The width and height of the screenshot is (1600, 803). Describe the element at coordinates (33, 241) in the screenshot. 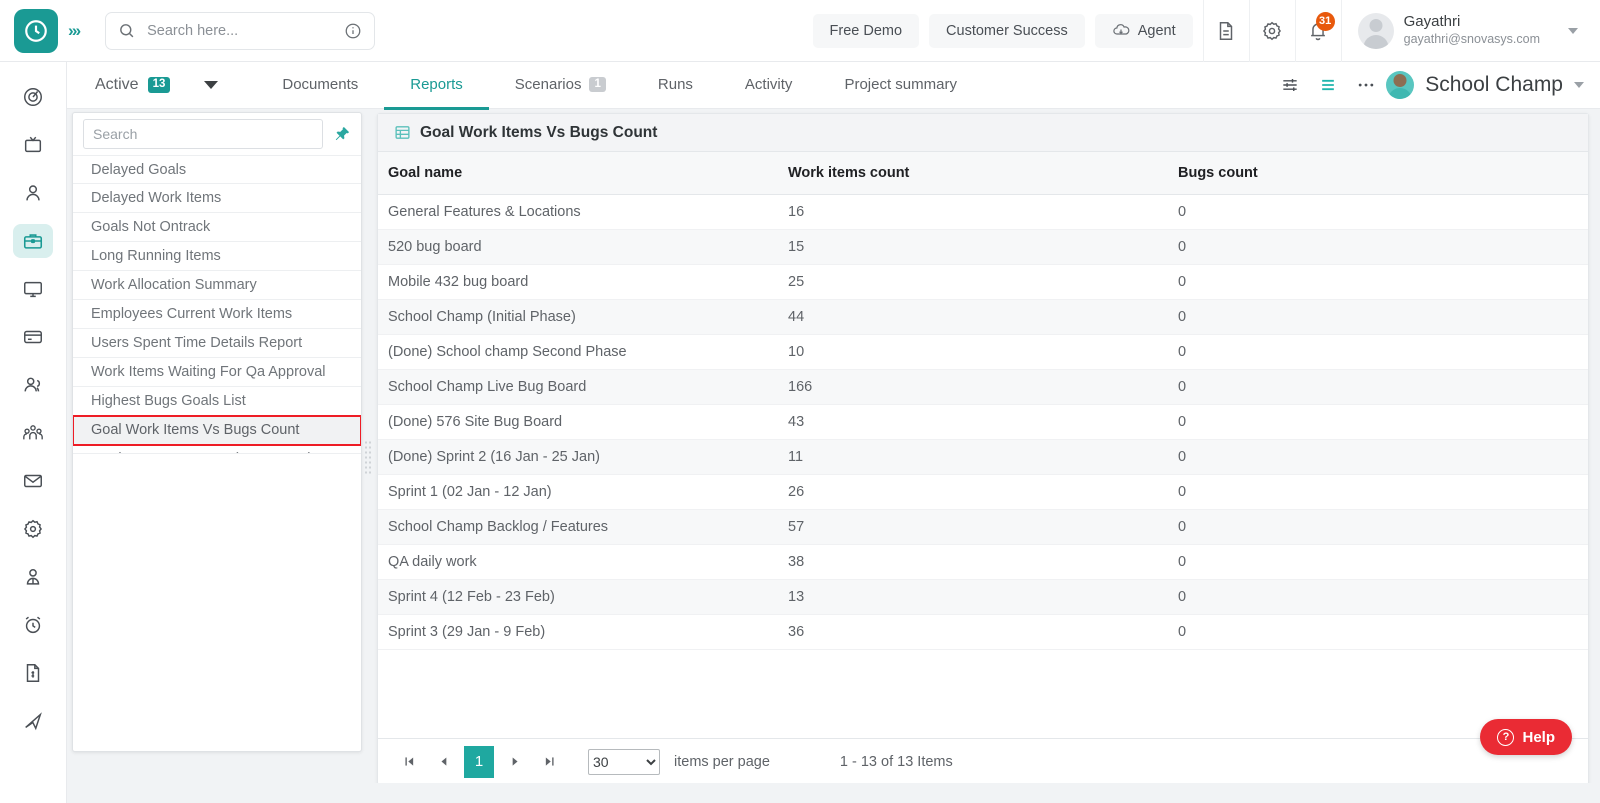

I see `sidebar-item-briefcase` at that location.